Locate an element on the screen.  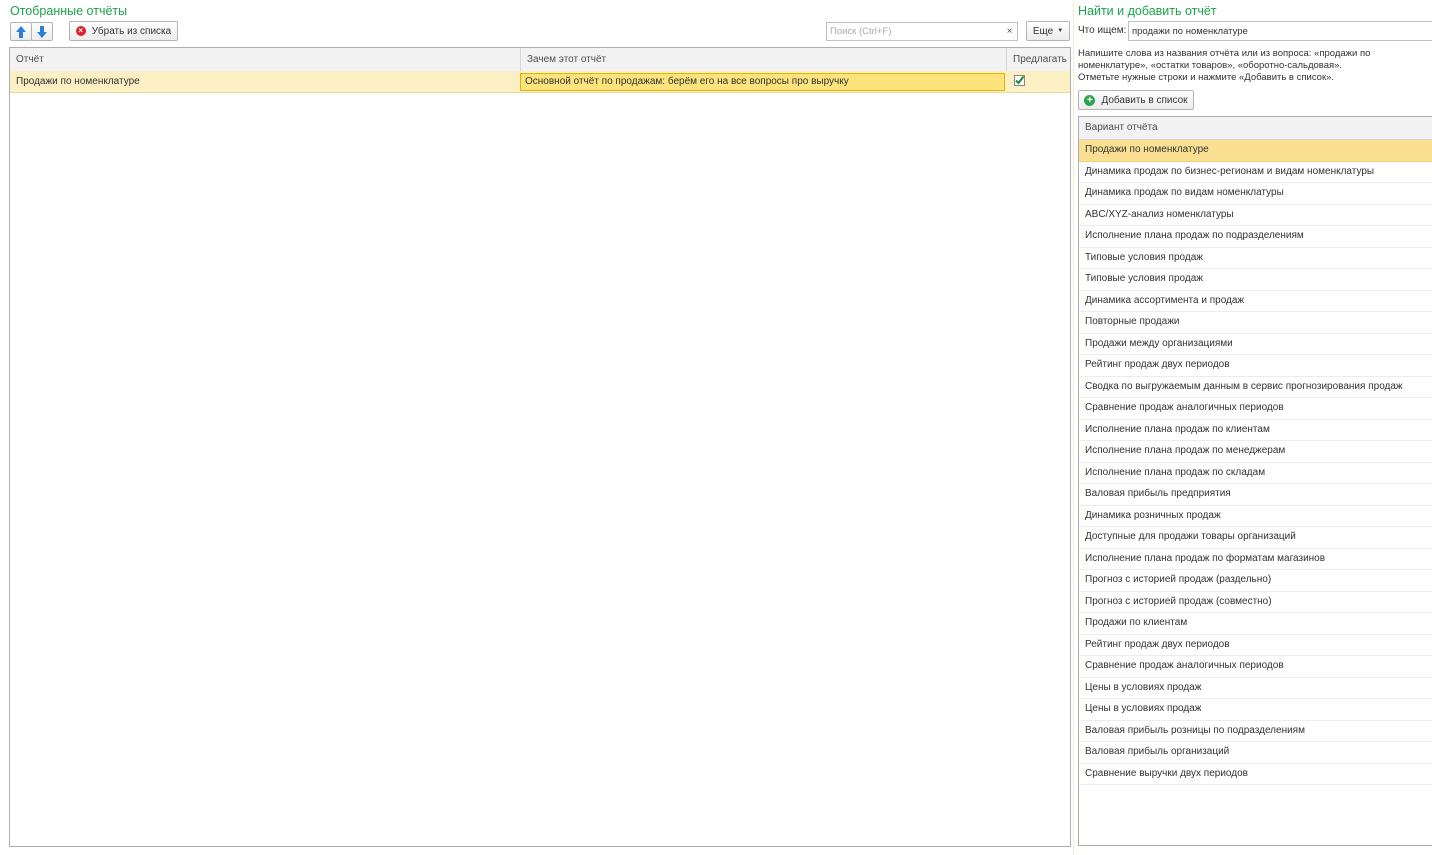
checkmark-icon is located at coordinates (1020, 80).